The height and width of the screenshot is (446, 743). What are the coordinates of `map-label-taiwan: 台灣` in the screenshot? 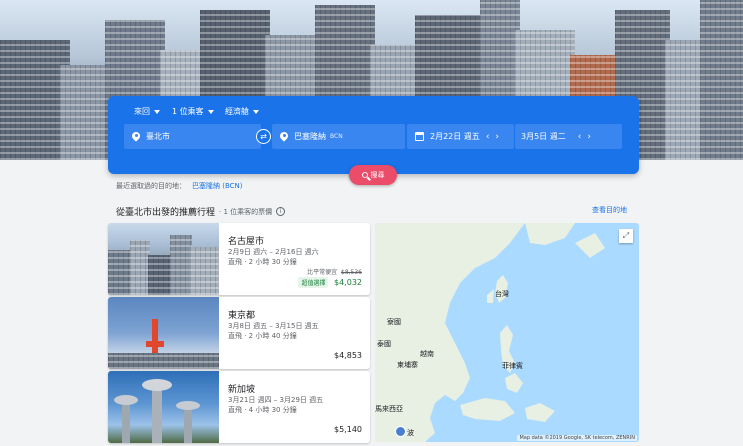 It's located at (502, 294).